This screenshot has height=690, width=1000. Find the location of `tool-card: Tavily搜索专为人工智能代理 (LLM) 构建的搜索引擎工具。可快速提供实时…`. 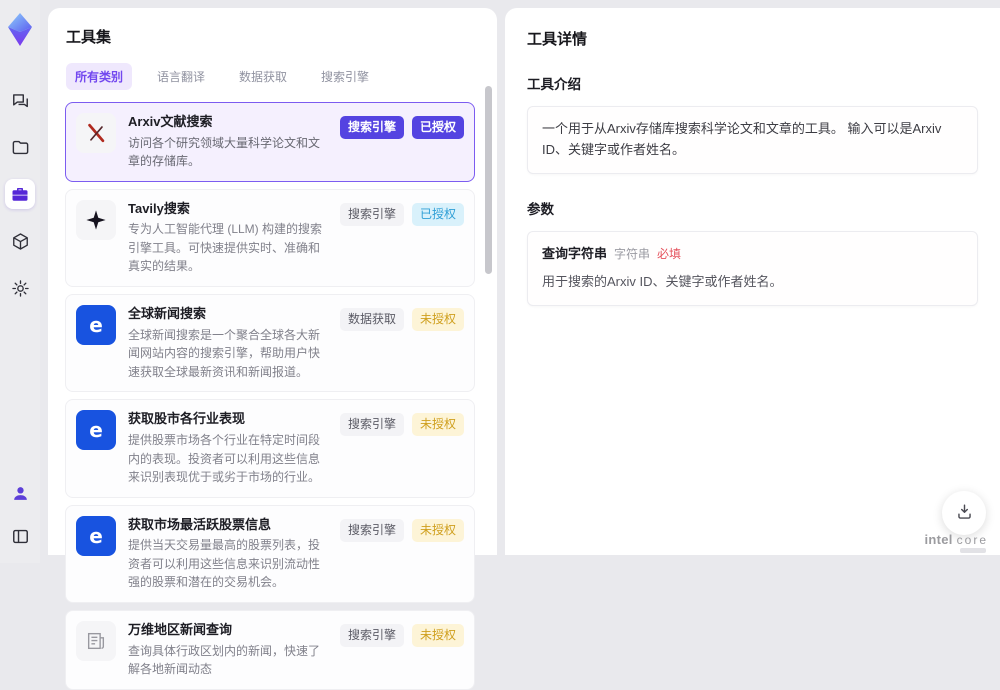

tool-card: Tavily搜索专为人工智能代理 (LLM) 构建的搜索引擎工具。可快速提供实时… is located at coordinates (270, 238).